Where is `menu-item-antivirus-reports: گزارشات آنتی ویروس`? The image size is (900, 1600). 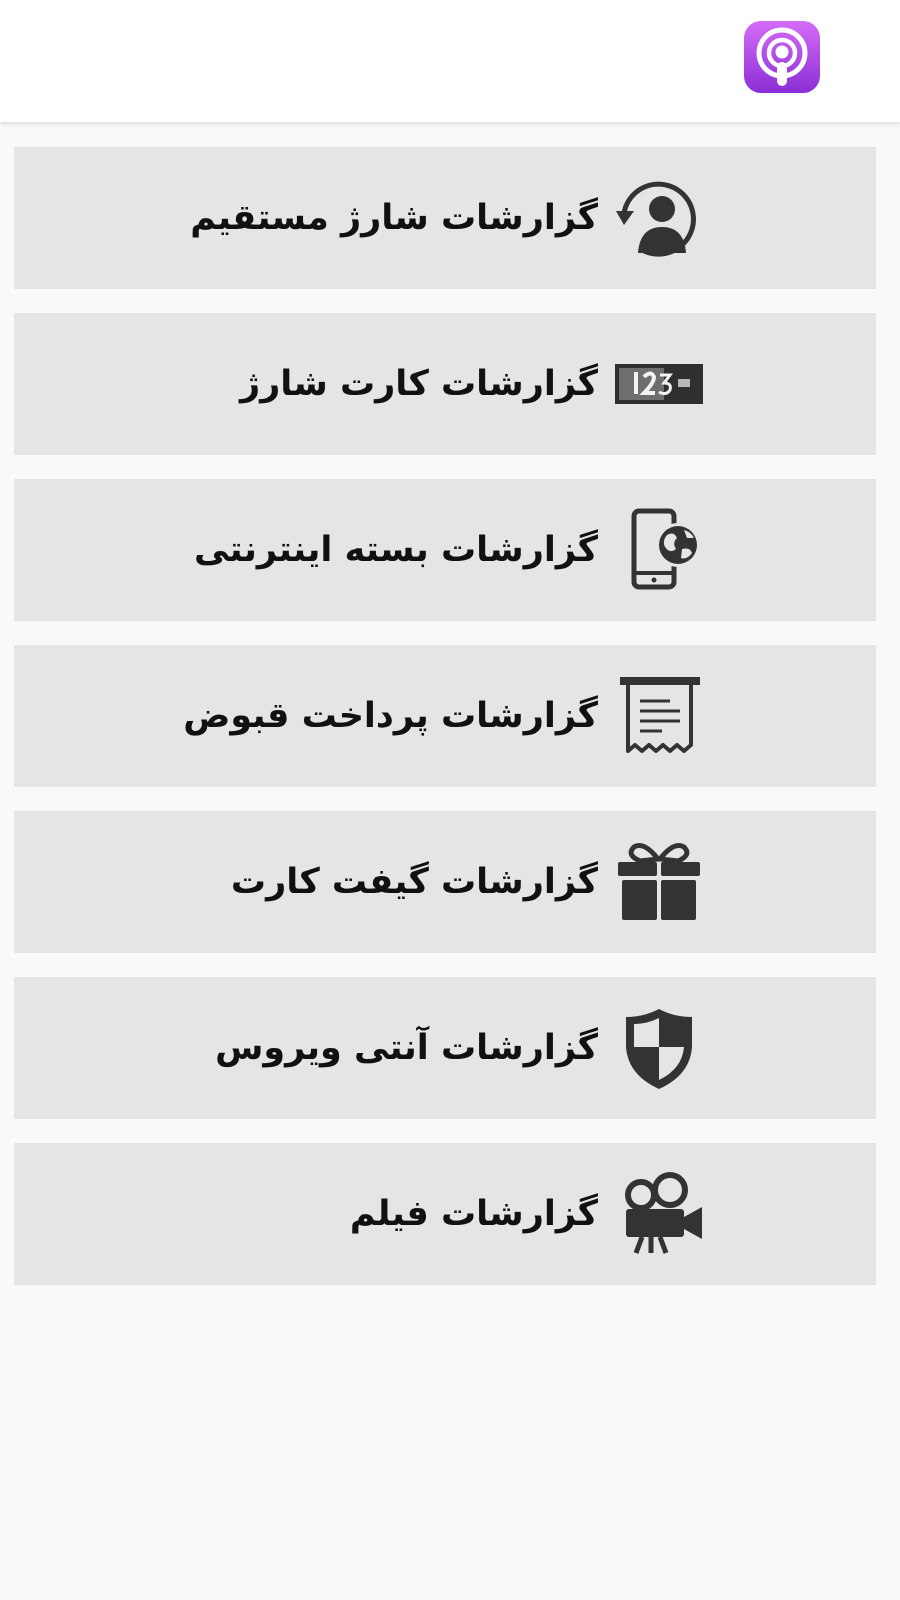
menu-item-antivirus-reports: گزارشات آنتی ویروس is located at coordinates (445, 1048).